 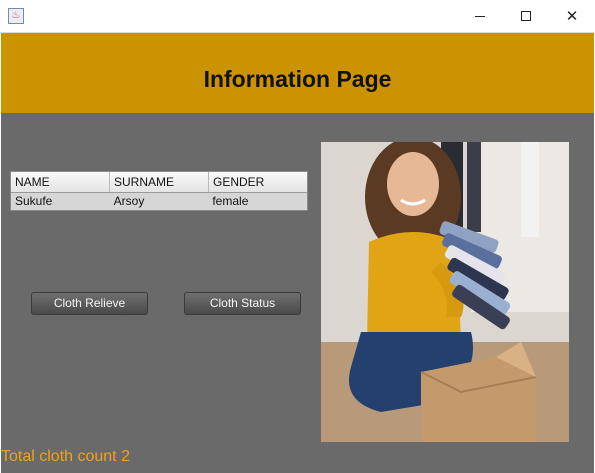 I want to click on close-button: ✕, so click(x=572, y=16).